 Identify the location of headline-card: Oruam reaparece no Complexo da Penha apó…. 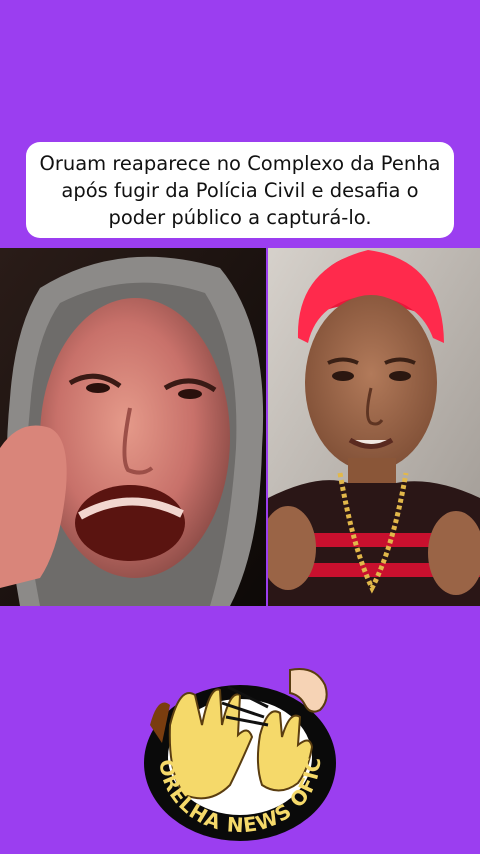
(240, 190).